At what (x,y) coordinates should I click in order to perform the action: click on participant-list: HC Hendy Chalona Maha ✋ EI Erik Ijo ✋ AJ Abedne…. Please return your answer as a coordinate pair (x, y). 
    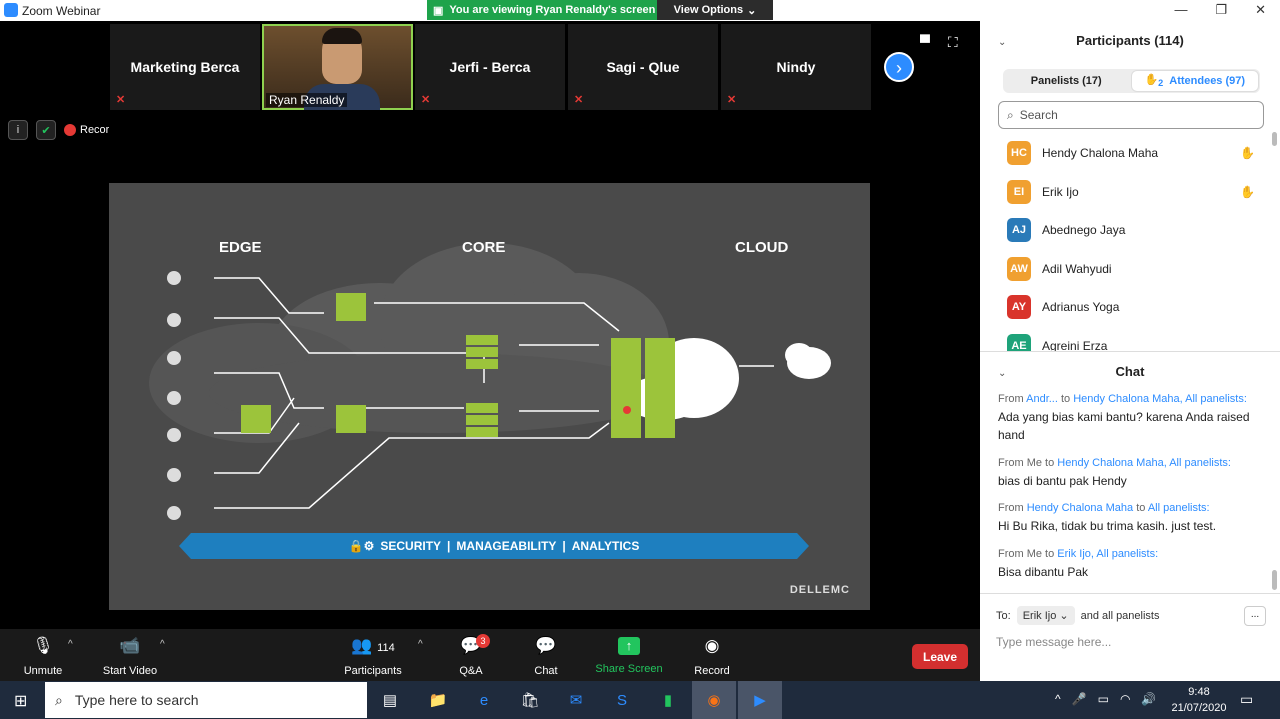
    Looking at the image, I should click on (1130, 175).